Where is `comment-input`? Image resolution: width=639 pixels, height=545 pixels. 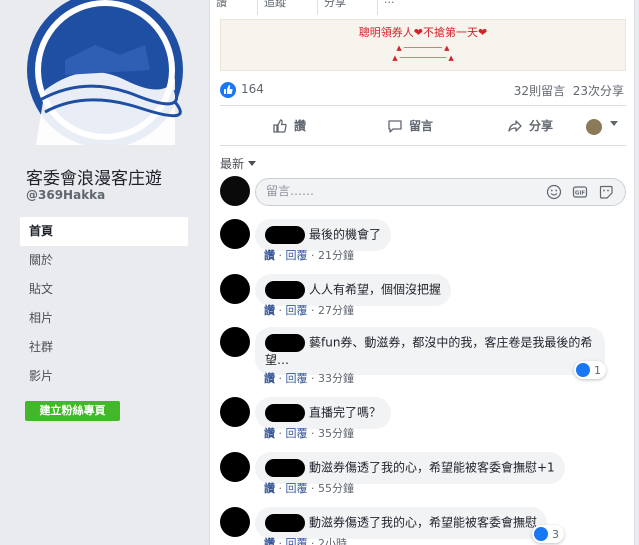
comment-input is located at coordinates (396, 191).